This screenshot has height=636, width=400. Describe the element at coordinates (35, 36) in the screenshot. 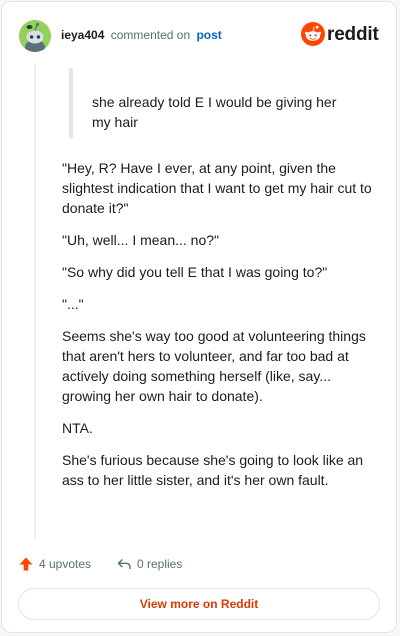

I see `user-avatar-icon` at that location.